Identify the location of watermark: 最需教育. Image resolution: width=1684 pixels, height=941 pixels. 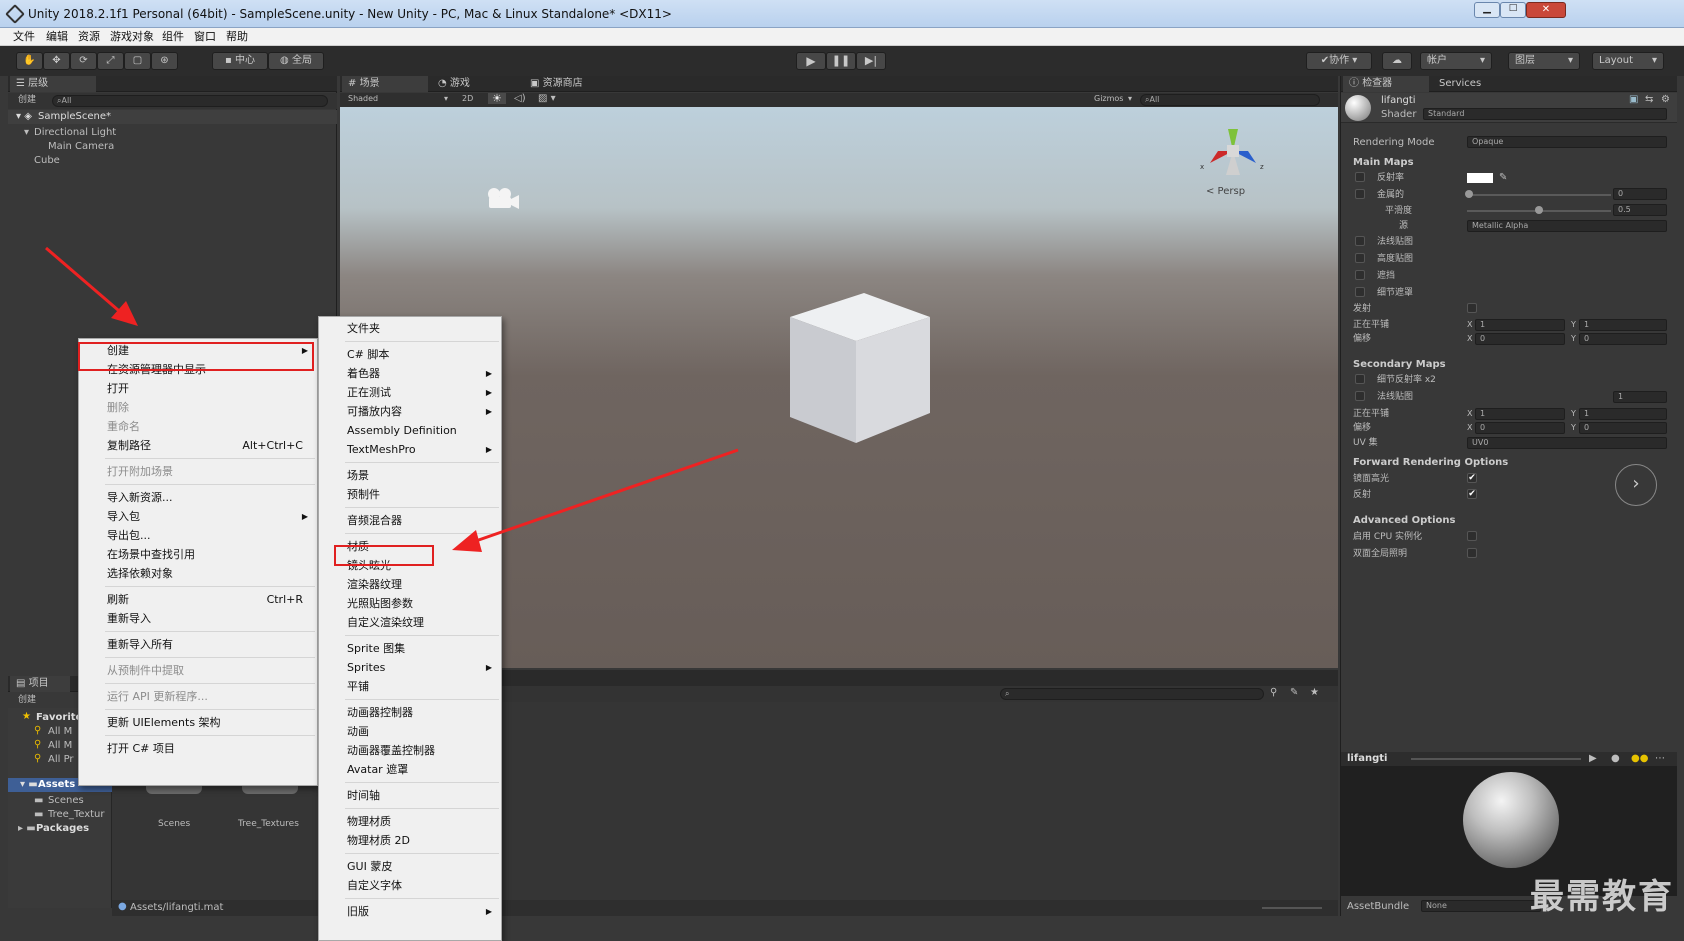
(1602, 897).